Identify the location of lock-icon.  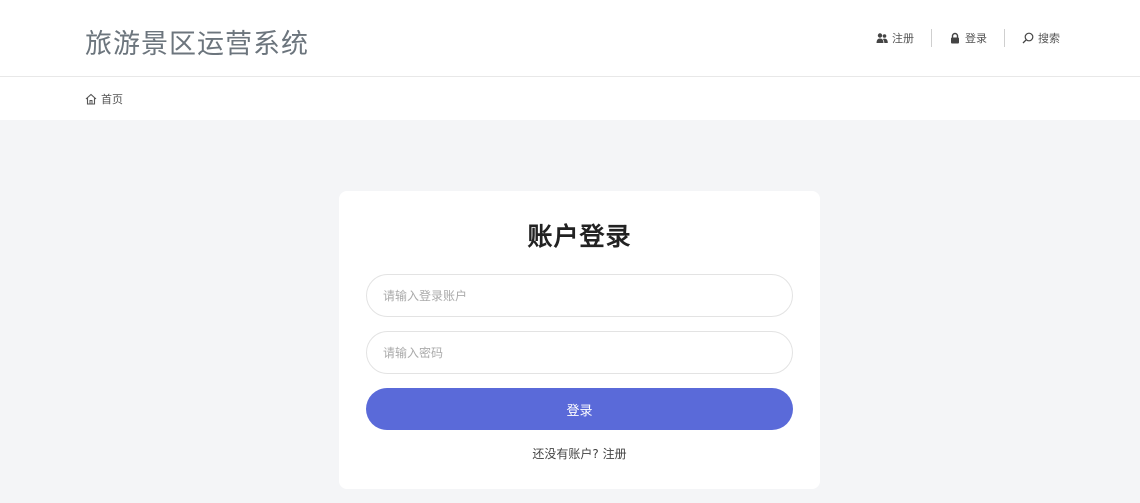
(955, 38).